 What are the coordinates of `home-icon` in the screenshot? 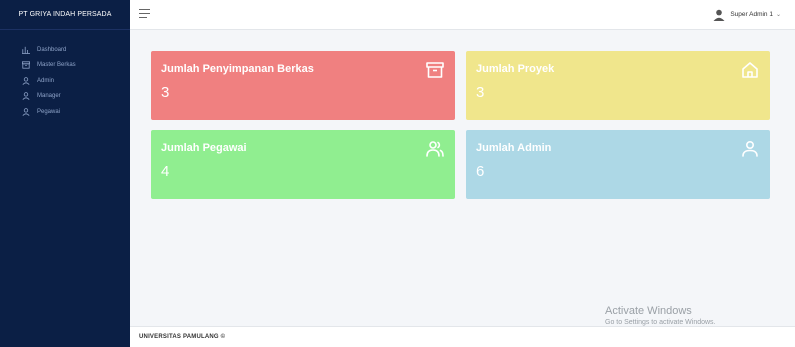 It's located at (750, 70).